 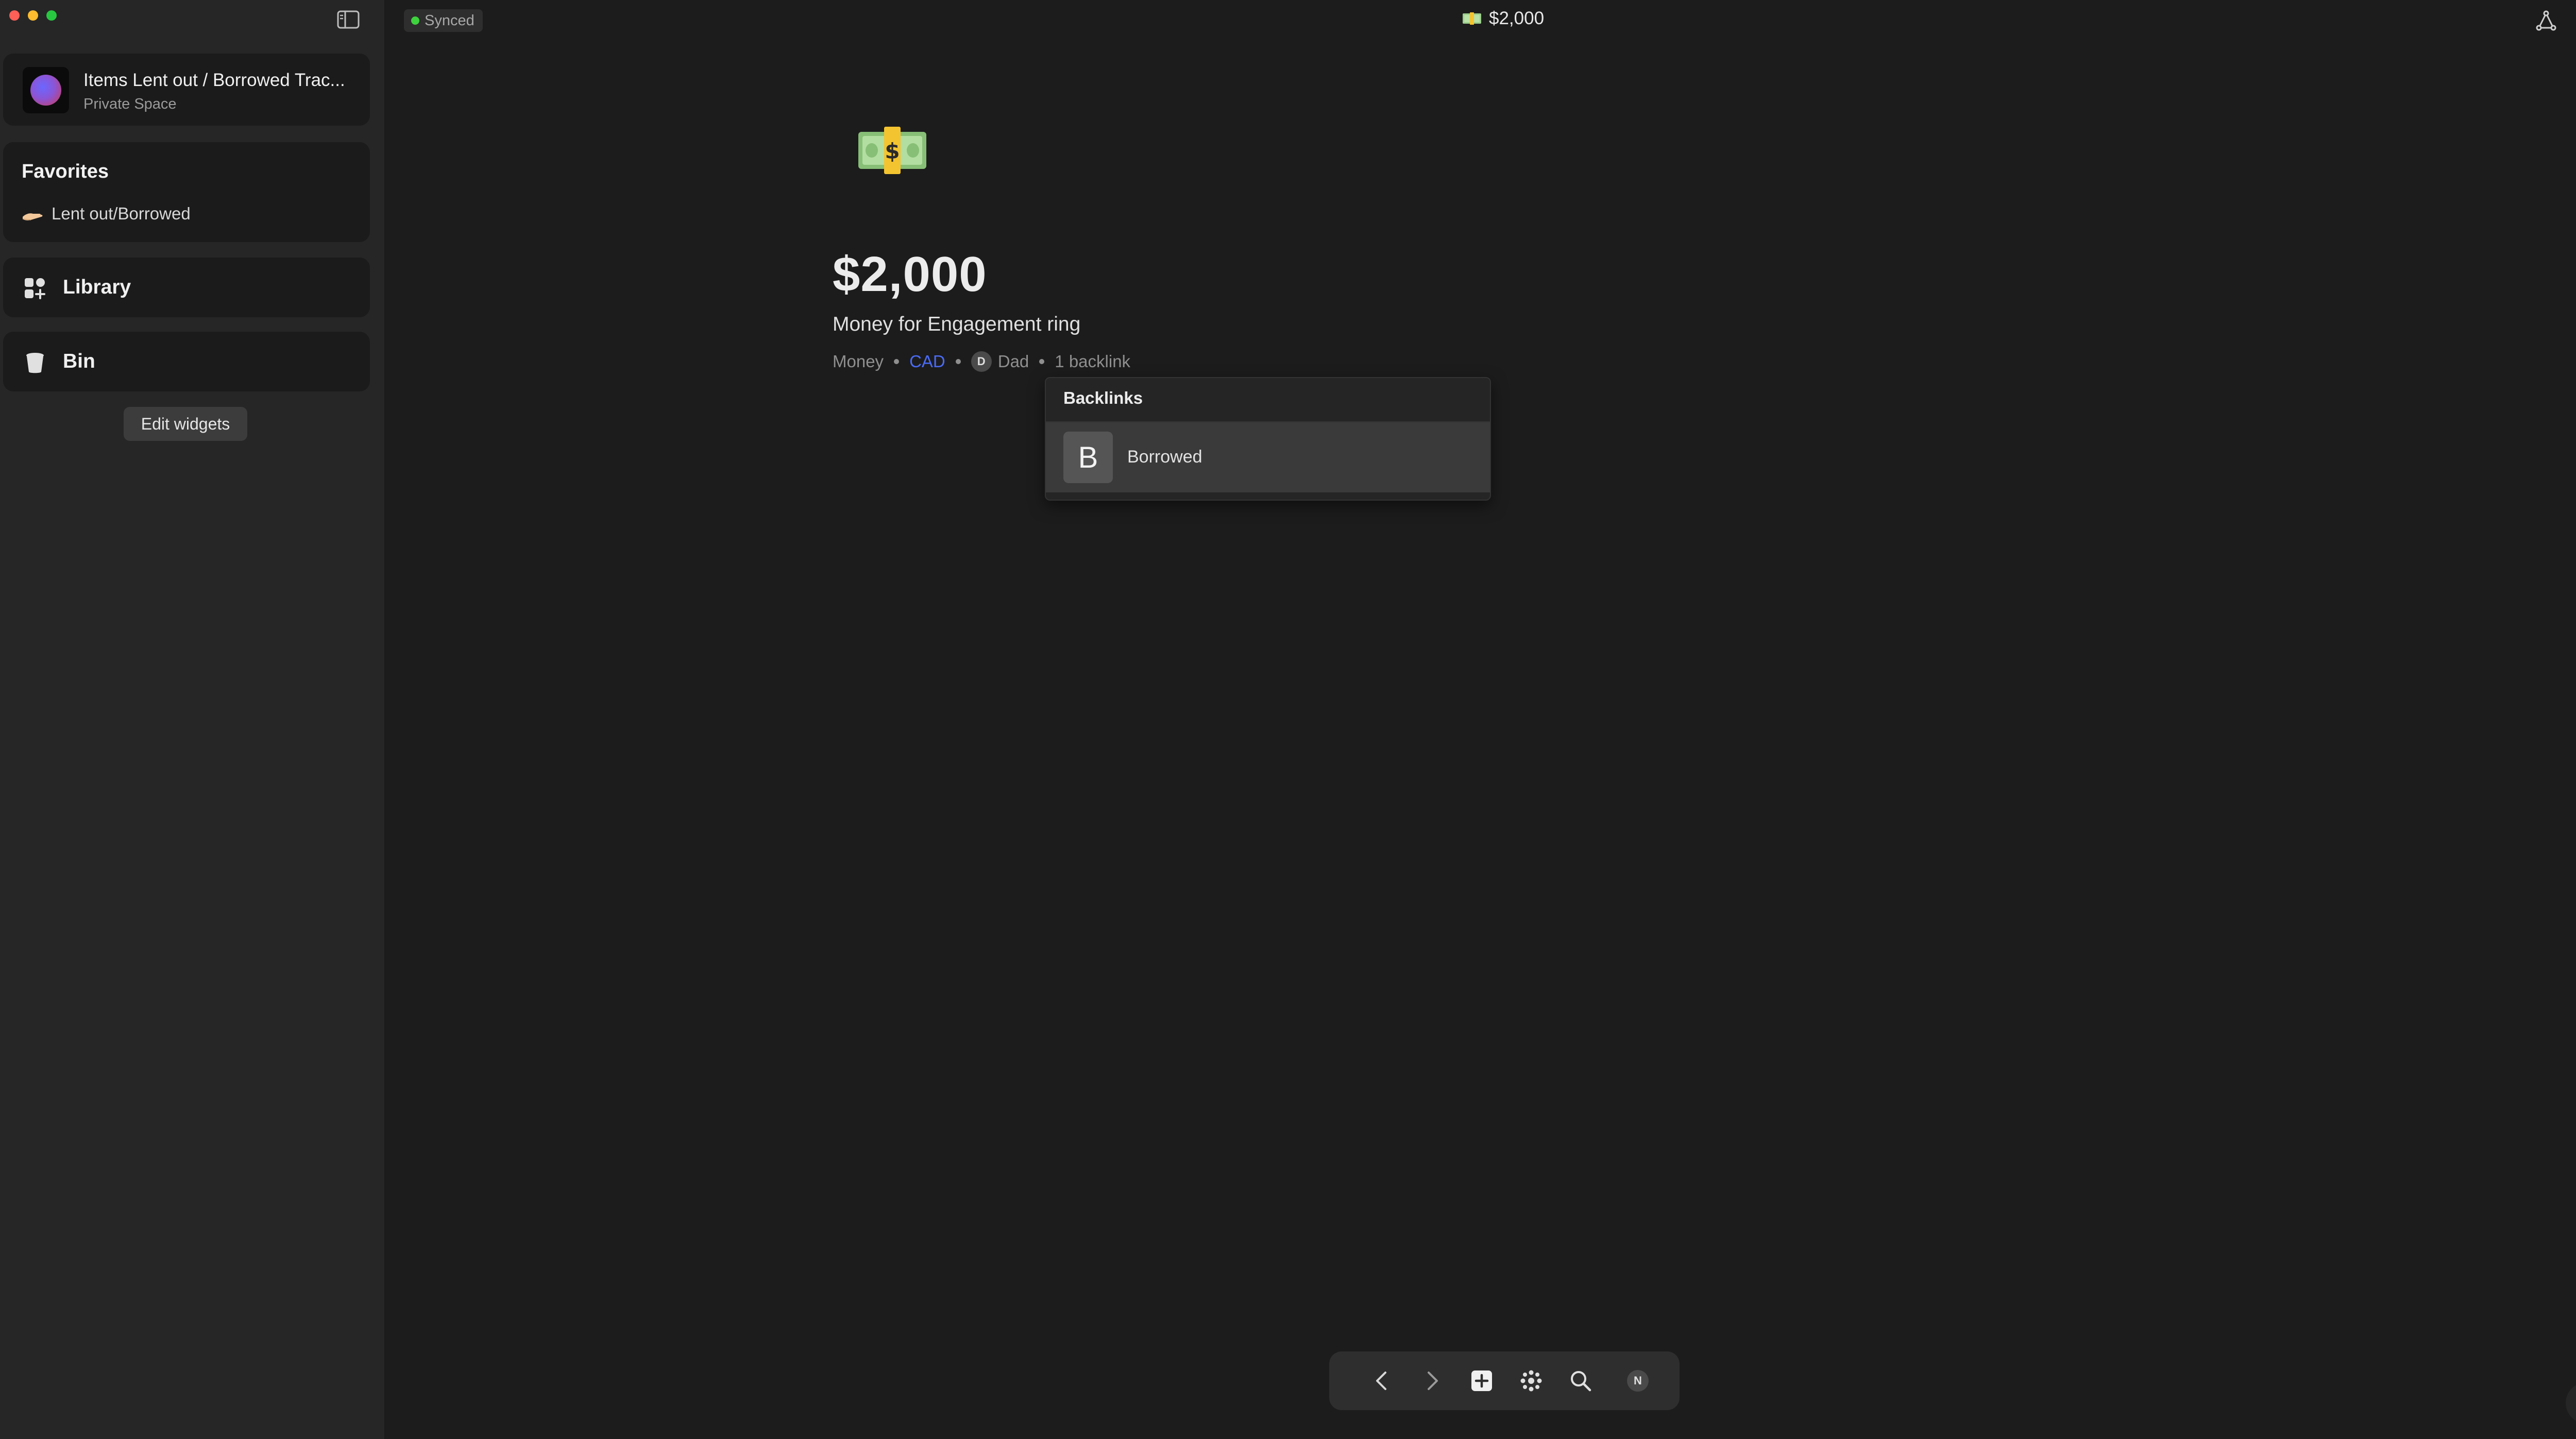 I want to click on zoom-window-button, so click(x=51, y=16).